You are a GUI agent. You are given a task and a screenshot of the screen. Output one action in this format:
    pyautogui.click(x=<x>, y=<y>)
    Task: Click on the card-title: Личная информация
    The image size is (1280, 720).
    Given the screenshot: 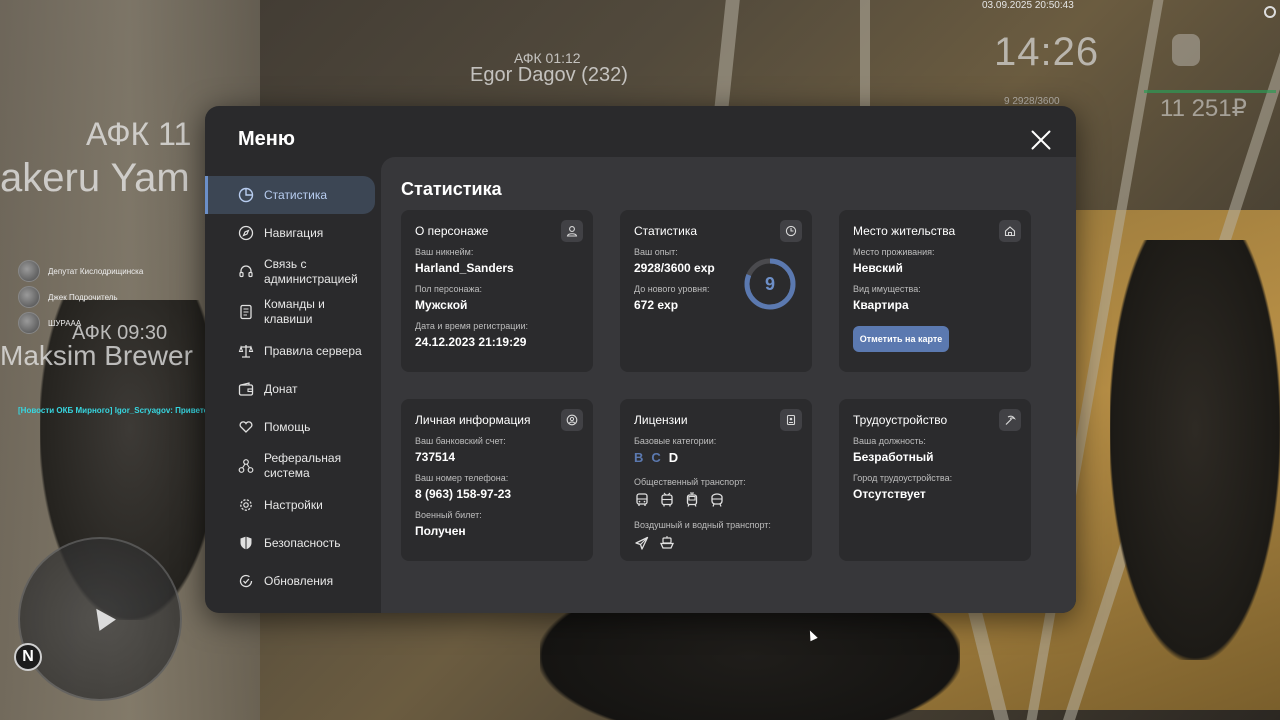 What is the action you would take?
    pyautogui.click(x=473, y=420)
    